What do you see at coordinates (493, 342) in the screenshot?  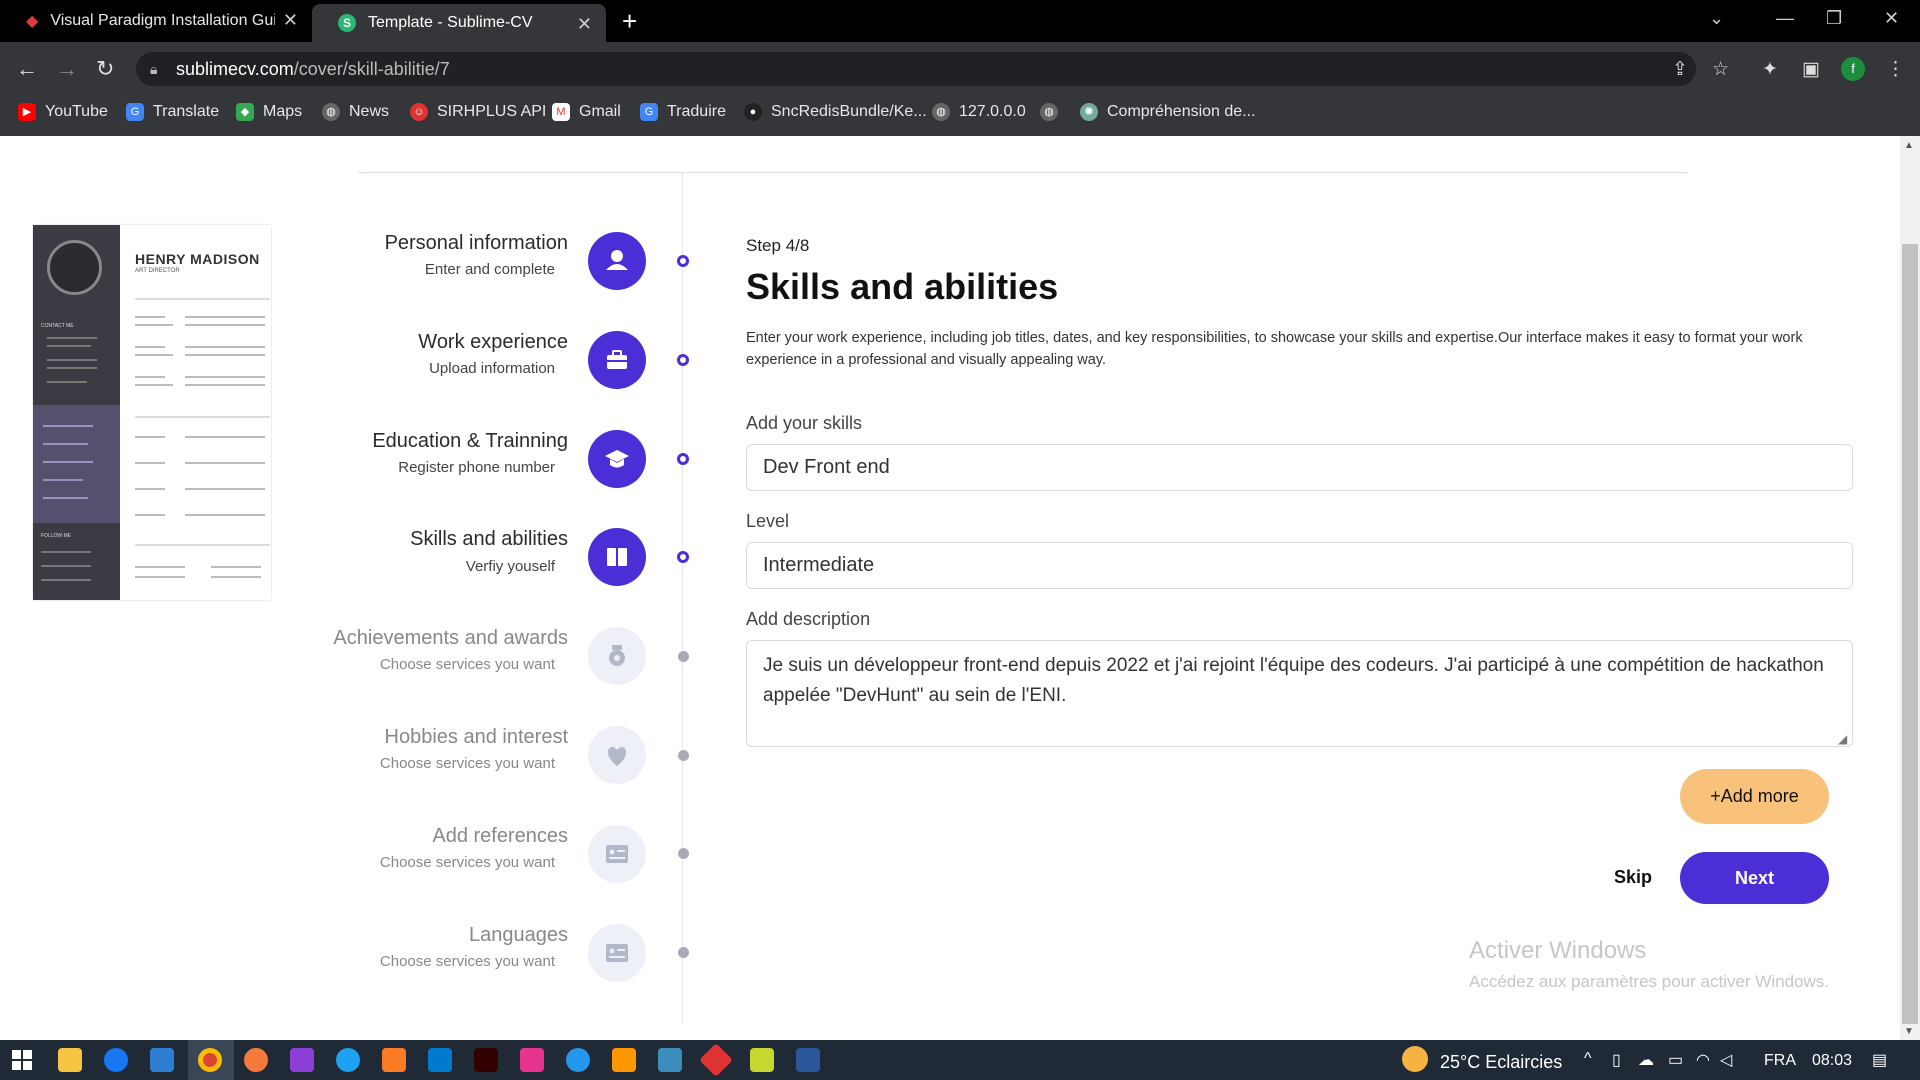 I see `step-work-experience-title: Work experience` at bounding box center [493, 342].